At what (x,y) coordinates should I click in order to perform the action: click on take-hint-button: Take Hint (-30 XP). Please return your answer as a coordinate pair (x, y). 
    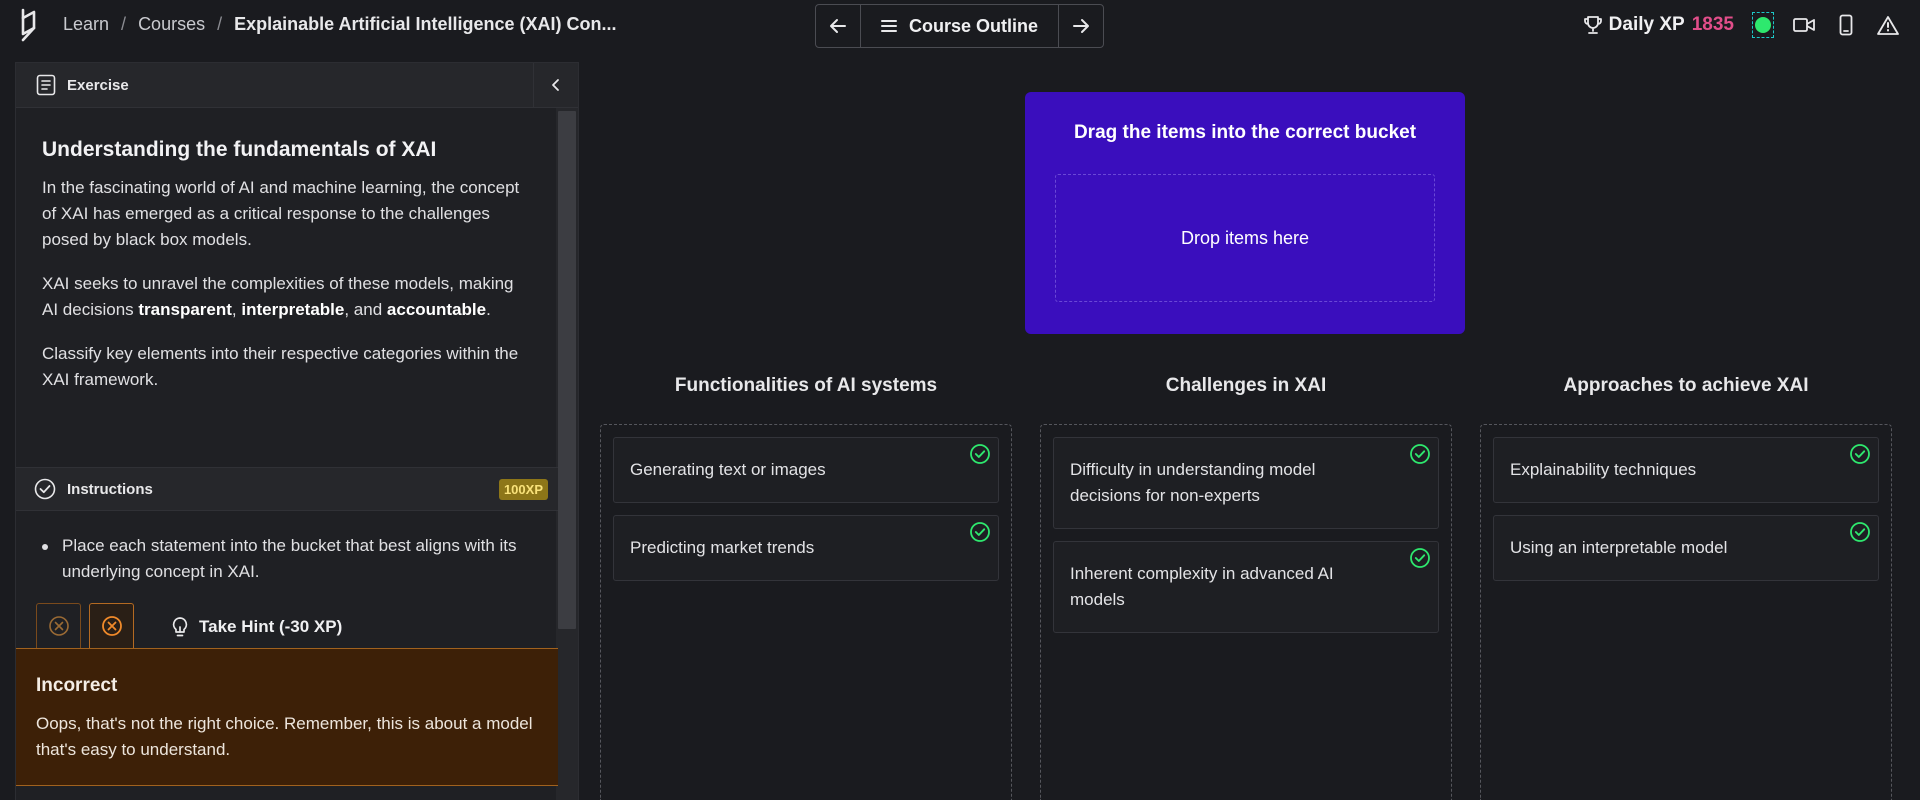
    Looking at the image, I should click on (256, 627).